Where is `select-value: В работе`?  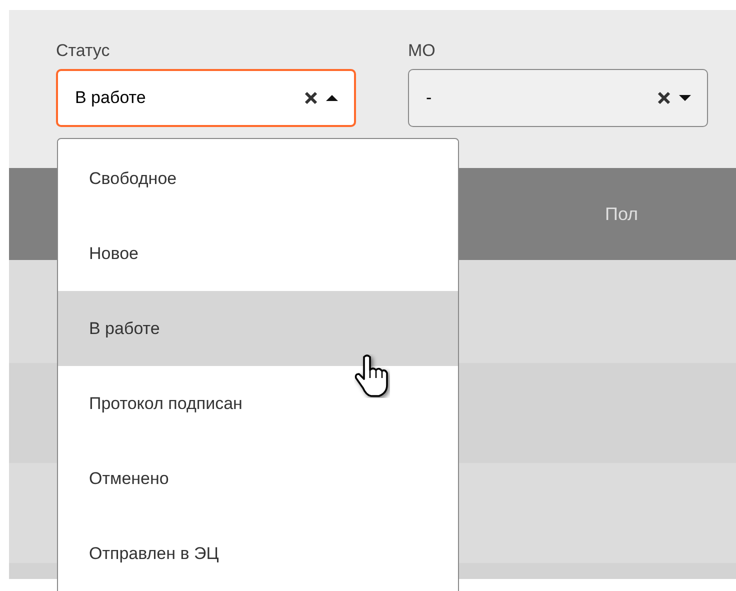 select-value: В работе is located at coordinates (111, 98).